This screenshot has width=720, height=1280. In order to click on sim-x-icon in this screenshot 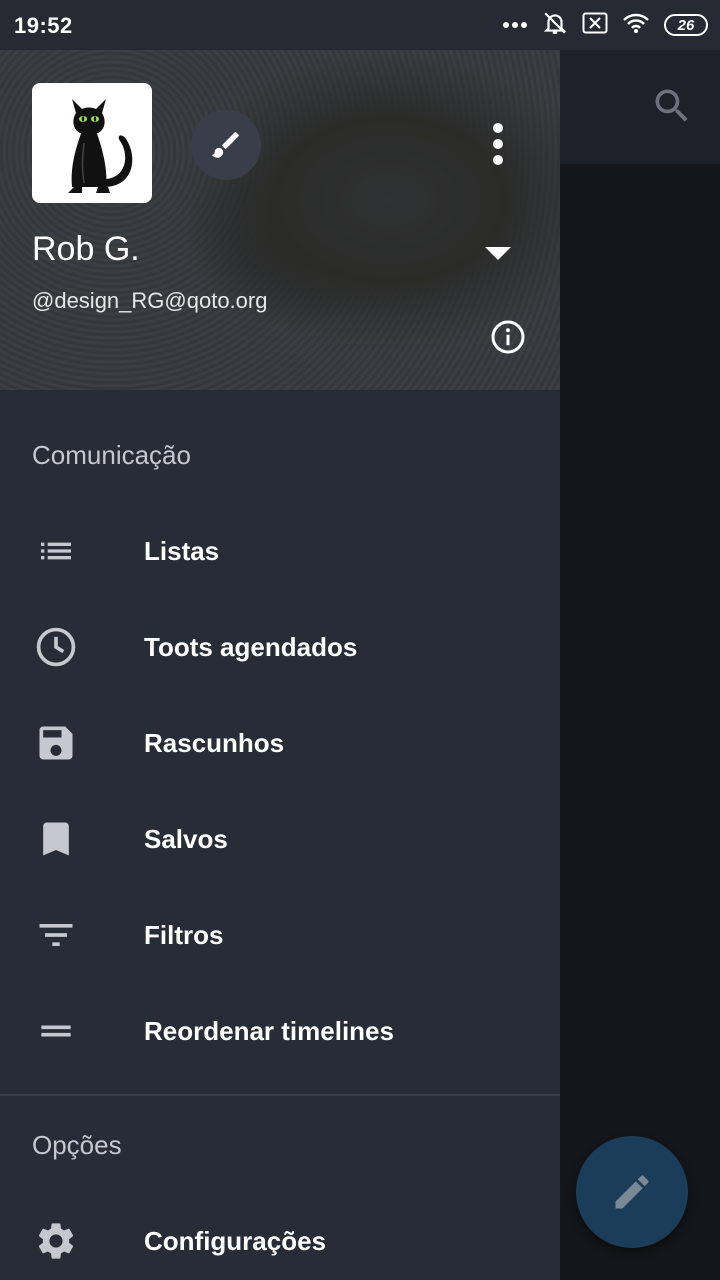, I will do `click(595, 25)`.